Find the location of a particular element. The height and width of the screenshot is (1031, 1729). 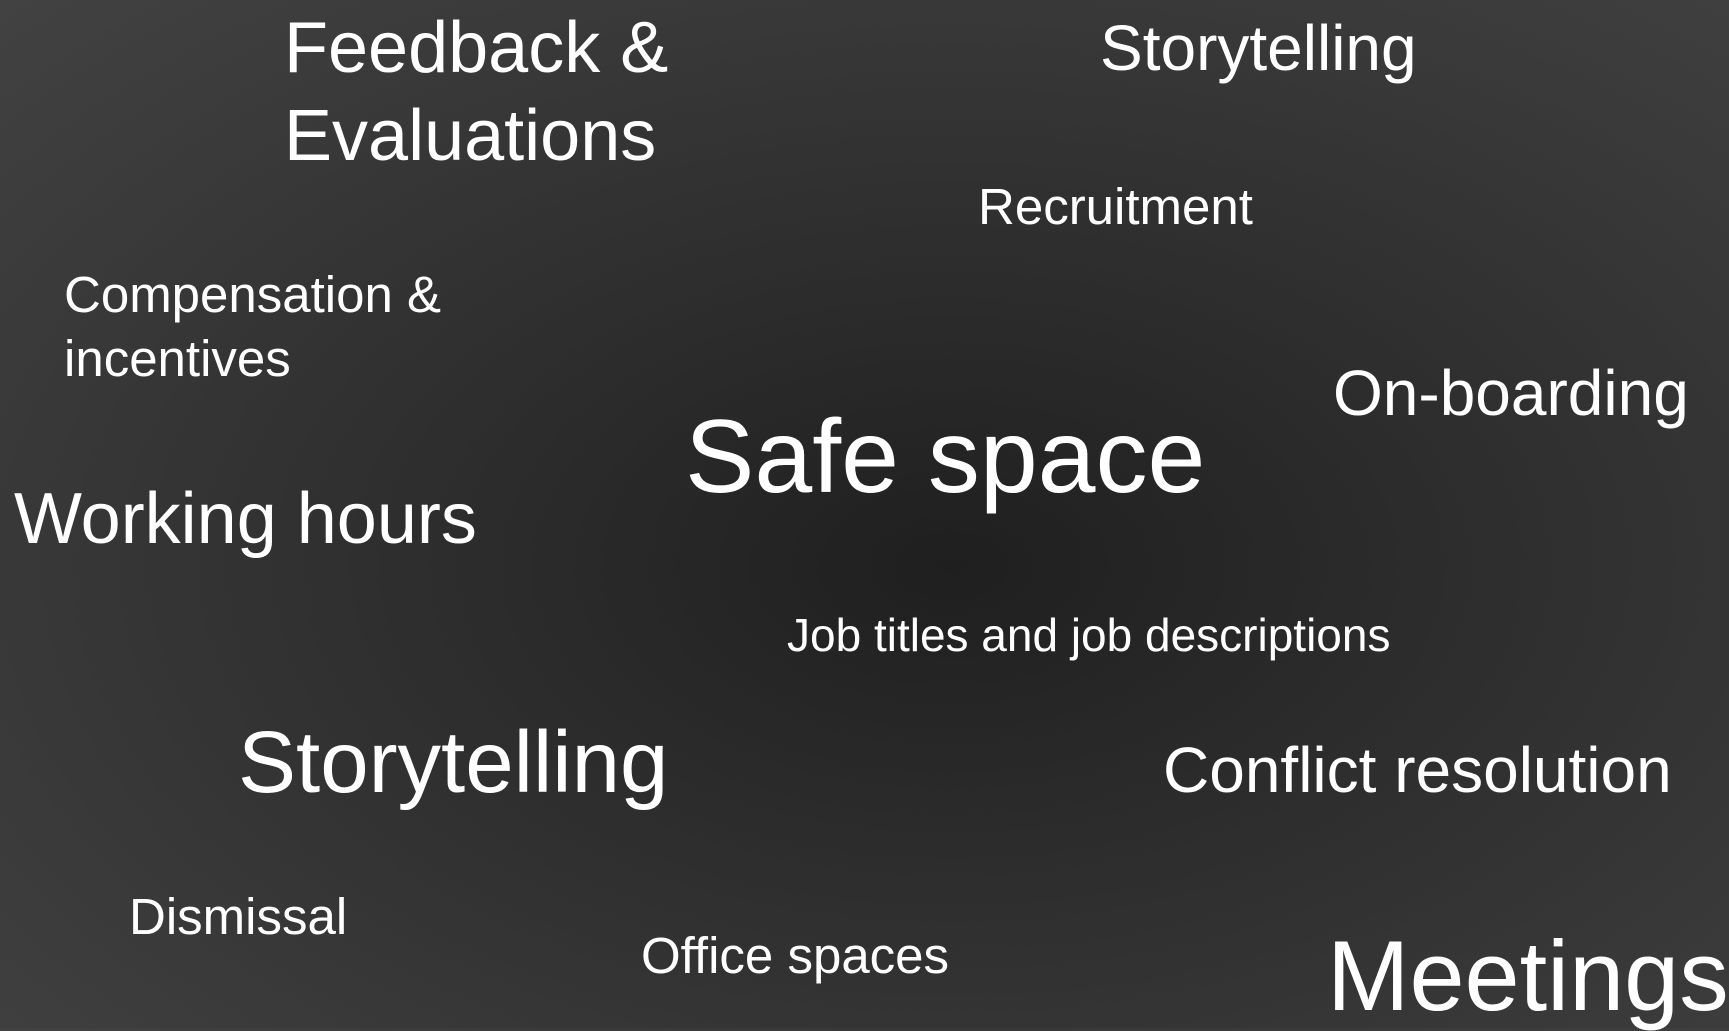

word-compensation-incentives: Compensation & incentives is located at coordinates (252, 327).